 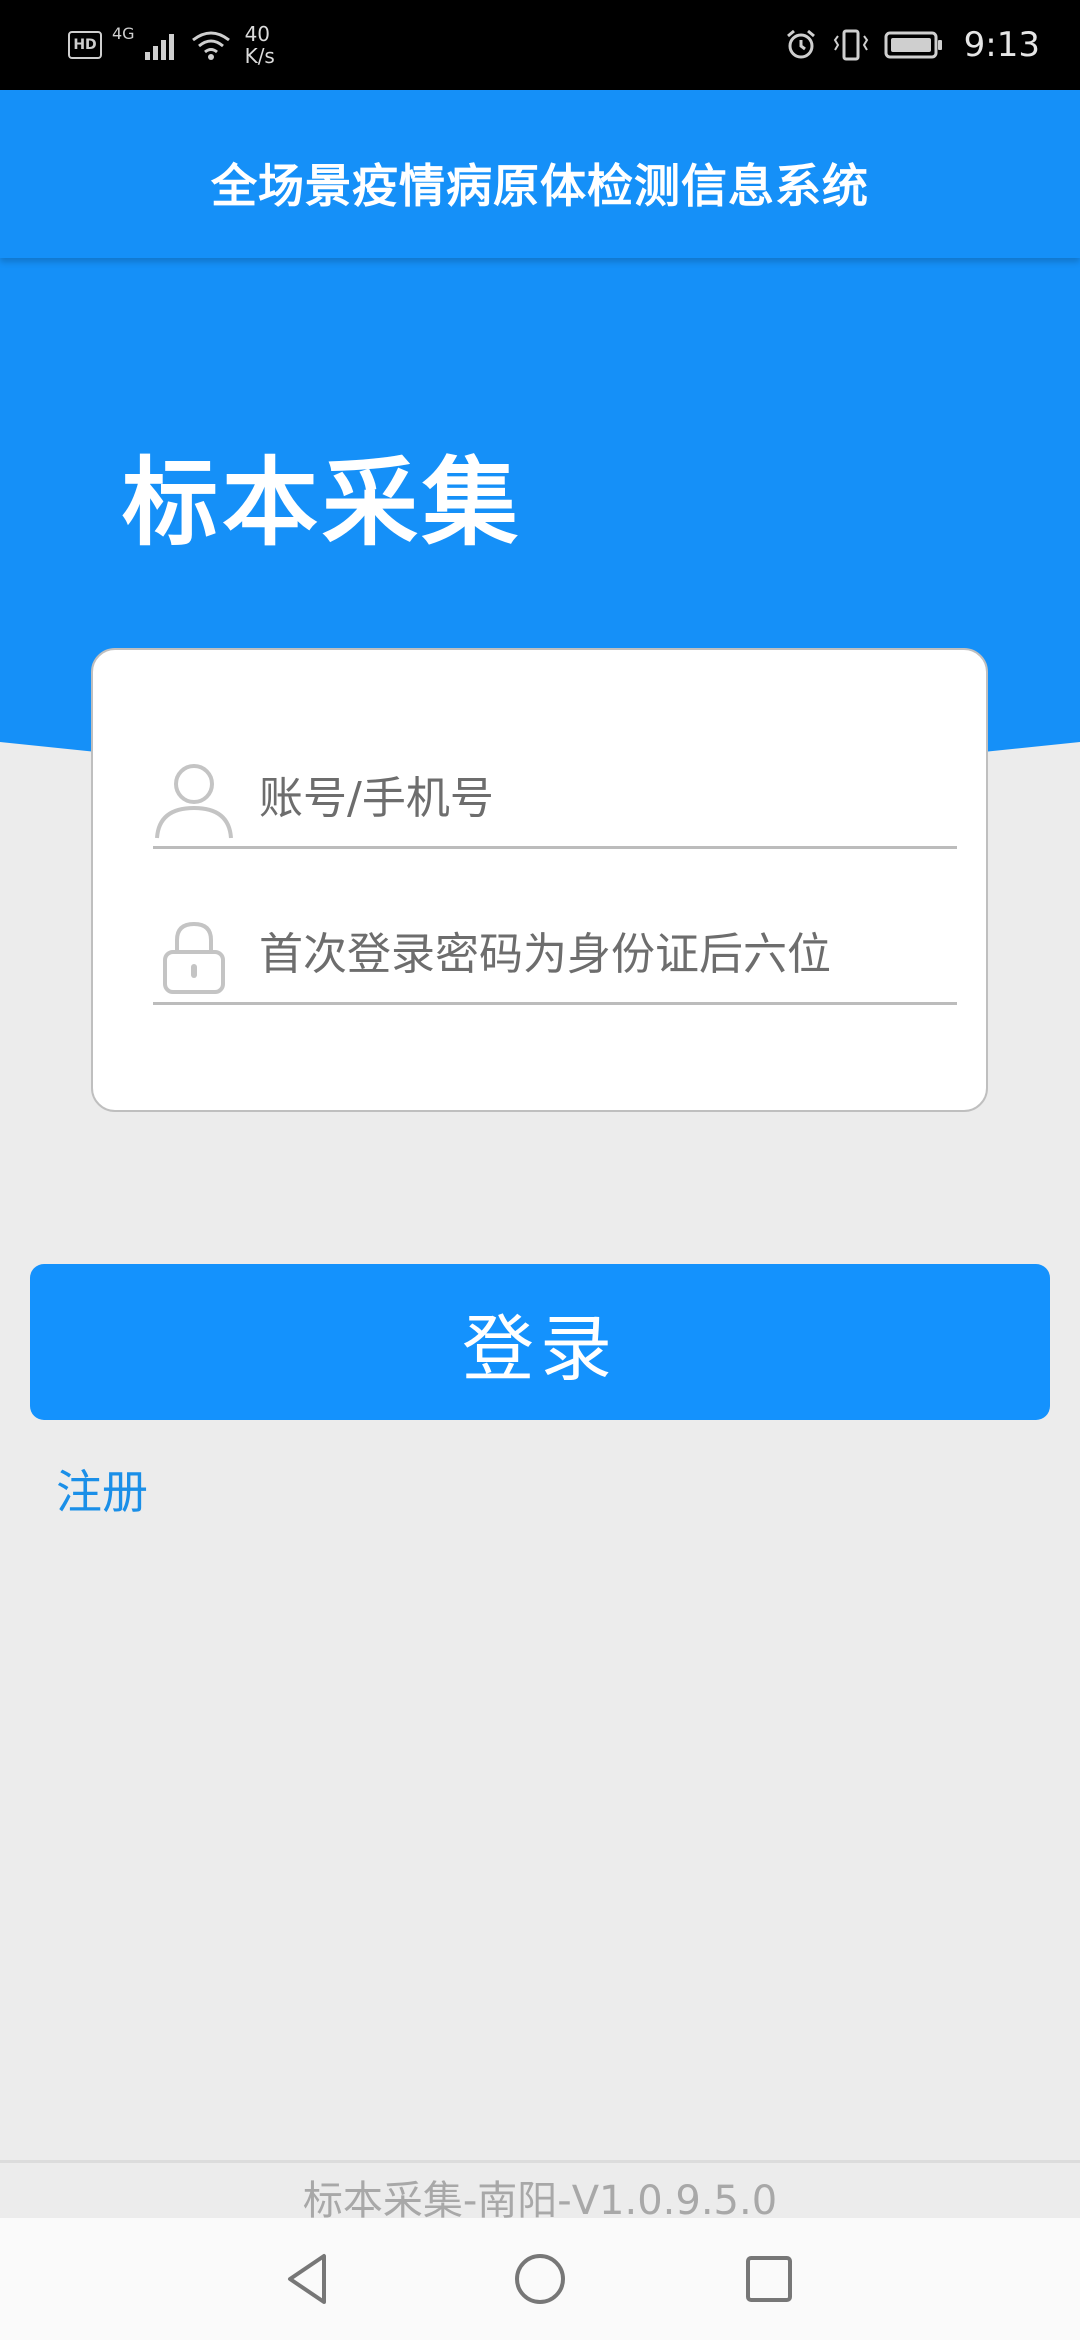 I want to click on account-field, so click(x=555, y=799).